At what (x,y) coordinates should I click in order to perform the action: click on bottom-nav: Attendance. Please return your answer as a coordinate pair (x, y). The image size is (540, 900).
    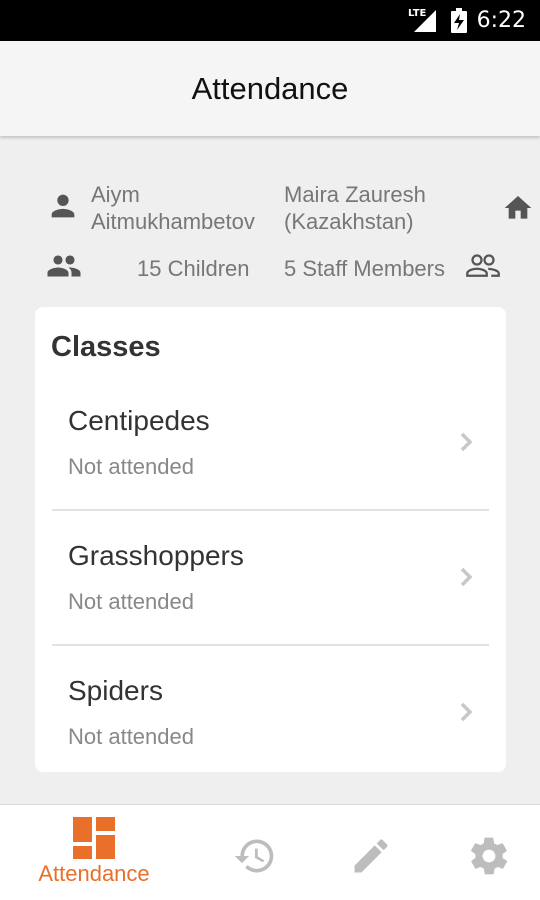
    Looking at the image, I should click on (270, 852).